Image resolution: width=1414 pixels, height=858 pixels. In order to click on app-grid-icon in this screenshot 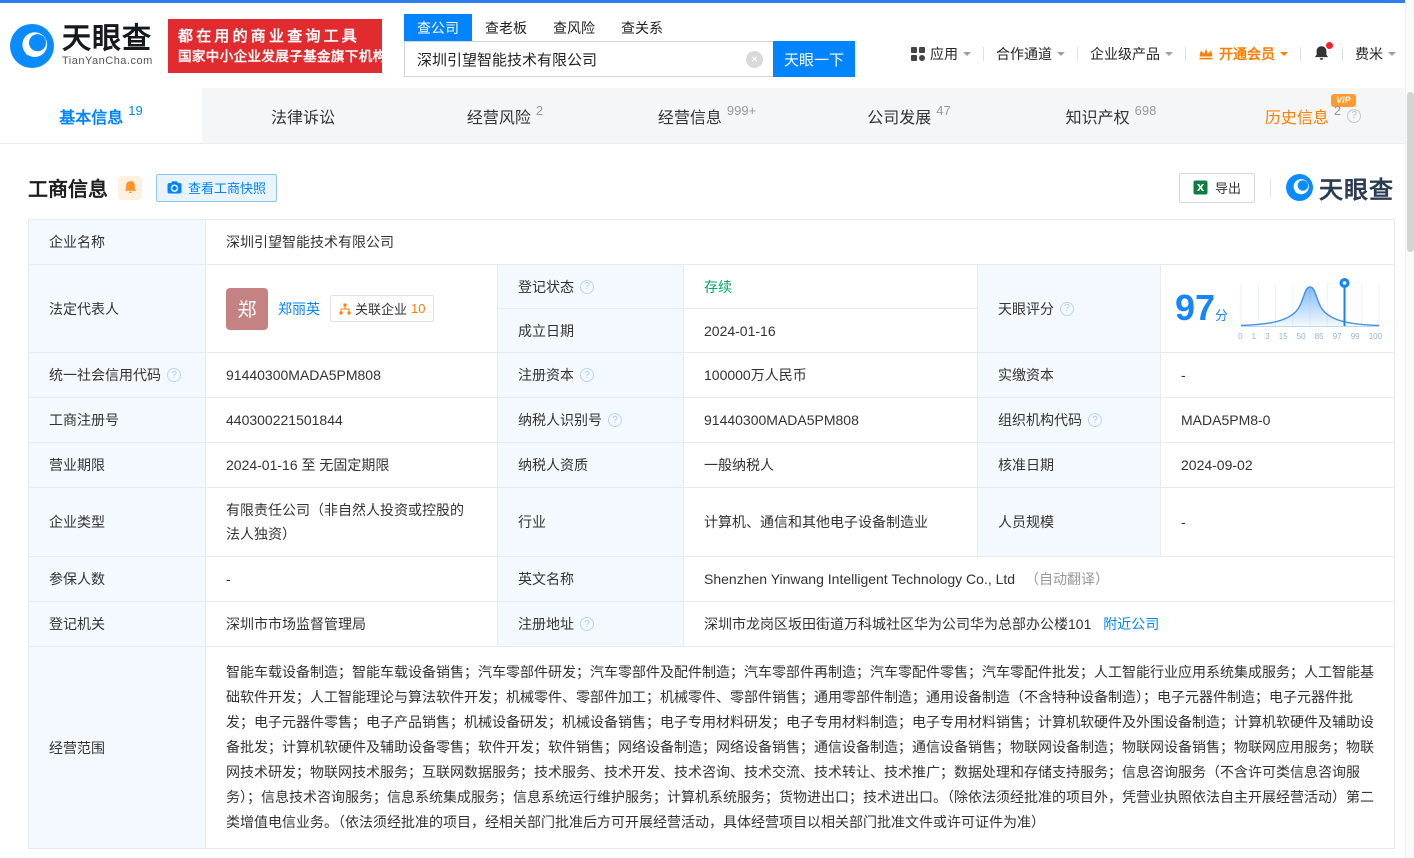, I will do `click(918, 53)`.